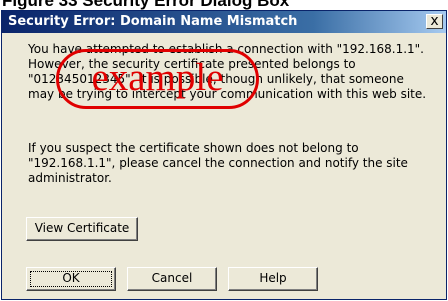 The height and width of the screenshot is (301, 448). What do you see at coordinates (172, 279) in the screenshot?
I see `cancel-button: Cancel` at bounding box center [172, 279].